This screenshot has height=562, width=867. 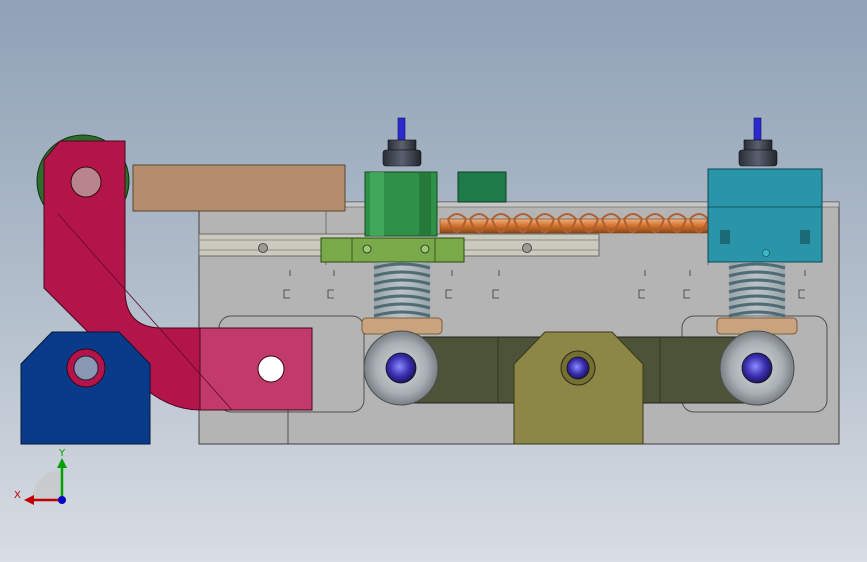 I want to click on right-nut, so click(x=758, y=142).